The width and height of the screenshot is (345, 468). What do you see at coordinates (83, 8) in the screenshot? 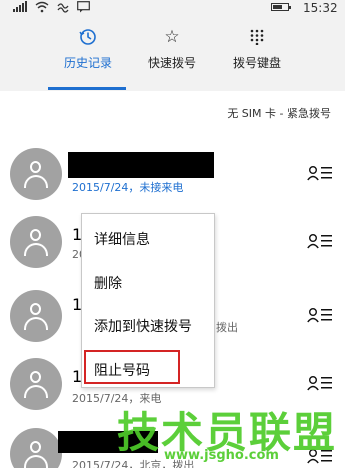
I see `message-icon` at bounding box center [83, 8].